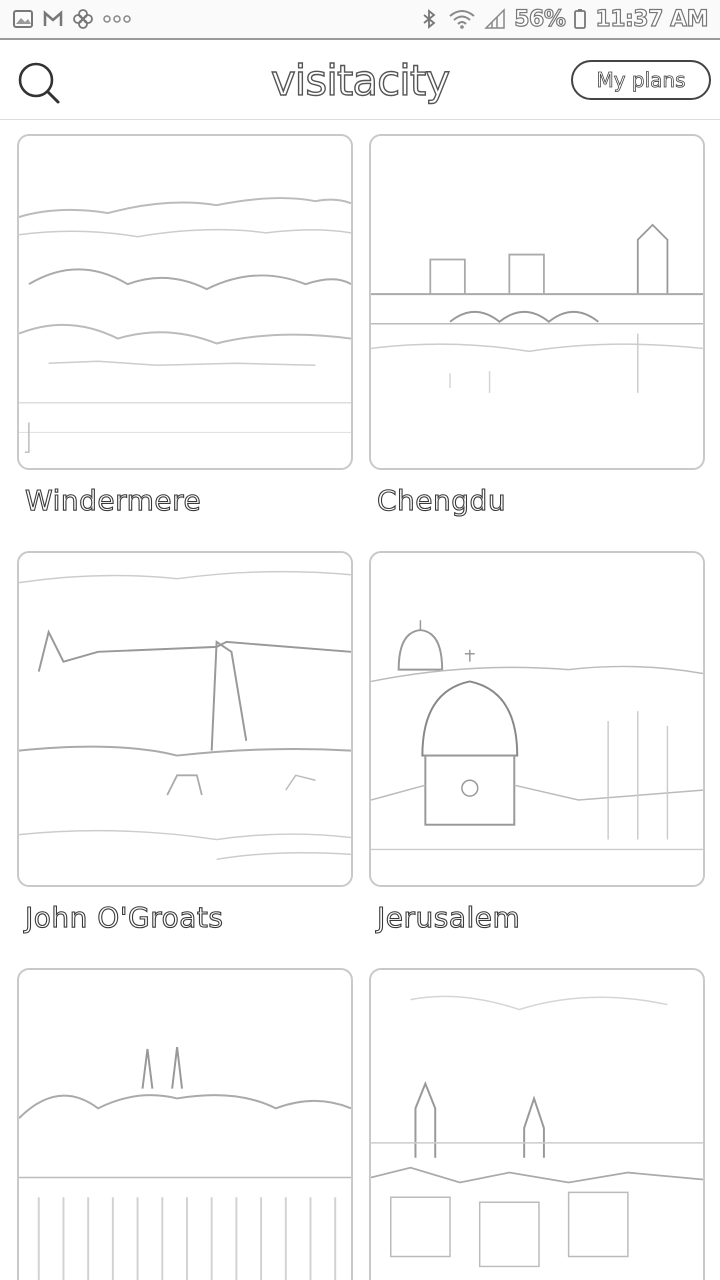 The image size is (720, 1280). Describe the element at coordinates (429, 19) in the screenshot. I see `bluetooth-icon` at that location.